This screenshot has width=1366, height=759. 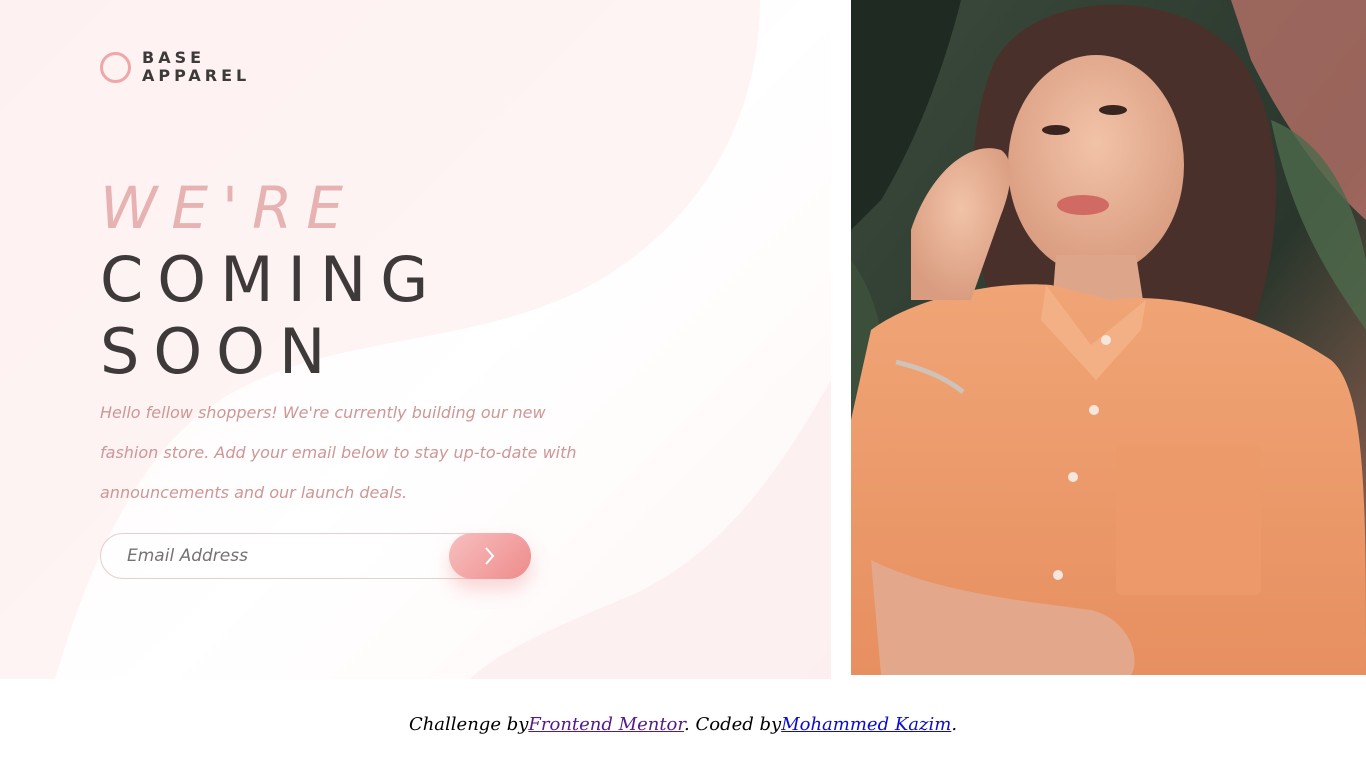 I want to click on headline-light: WE'RE, so click(x=228, y=208).